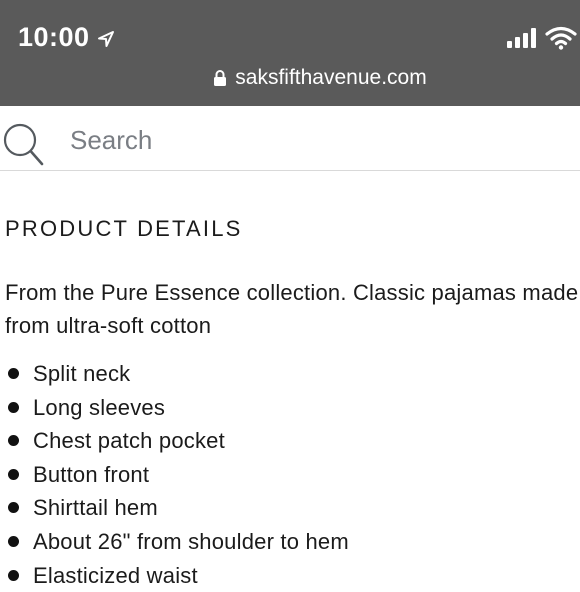 The width and height of the screenshot is (580, 592). I want to click on wifi-icon, so click(561, 38).